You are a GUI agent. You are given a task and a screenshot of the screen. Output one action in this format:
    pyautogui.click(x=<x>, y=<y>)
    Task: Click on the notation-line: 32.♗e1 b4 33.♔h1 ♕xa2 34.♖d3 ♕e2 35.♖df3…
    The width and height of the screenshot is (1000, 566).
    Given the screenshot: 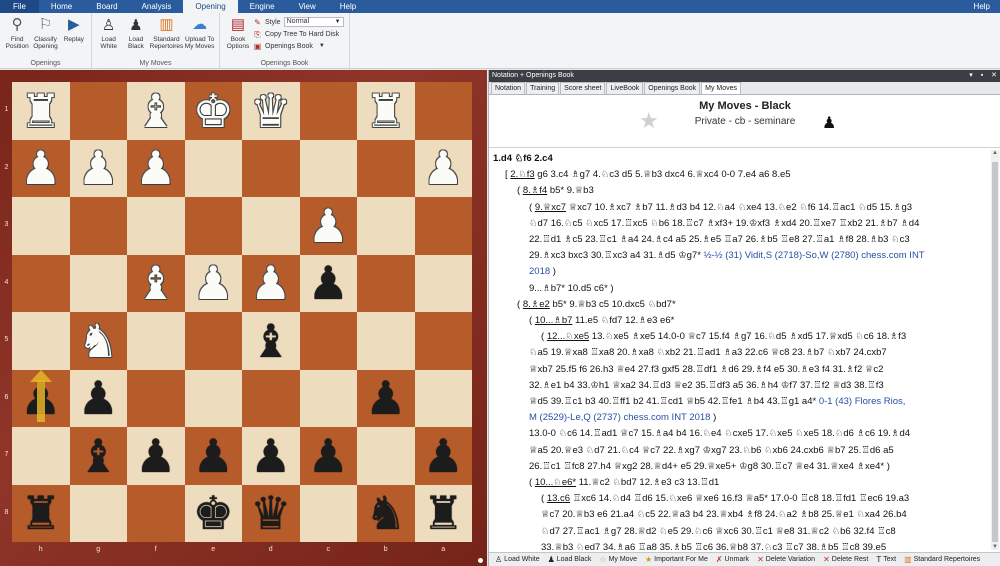 What is the action you would take?
    pyautogui.click(x=740, y=386)
    